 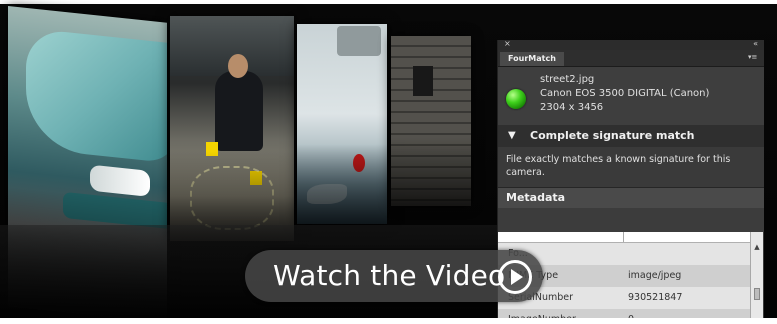 What do you see at coordinates (423, 81) in the screenshot?
I see `window-shape` at bounding box center [423, 81].